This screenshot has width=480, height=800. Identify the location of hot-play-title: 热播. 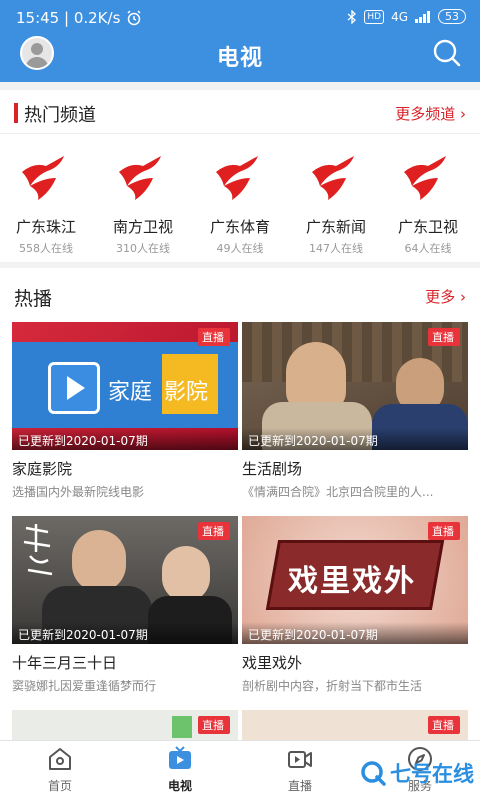
(33, 299).